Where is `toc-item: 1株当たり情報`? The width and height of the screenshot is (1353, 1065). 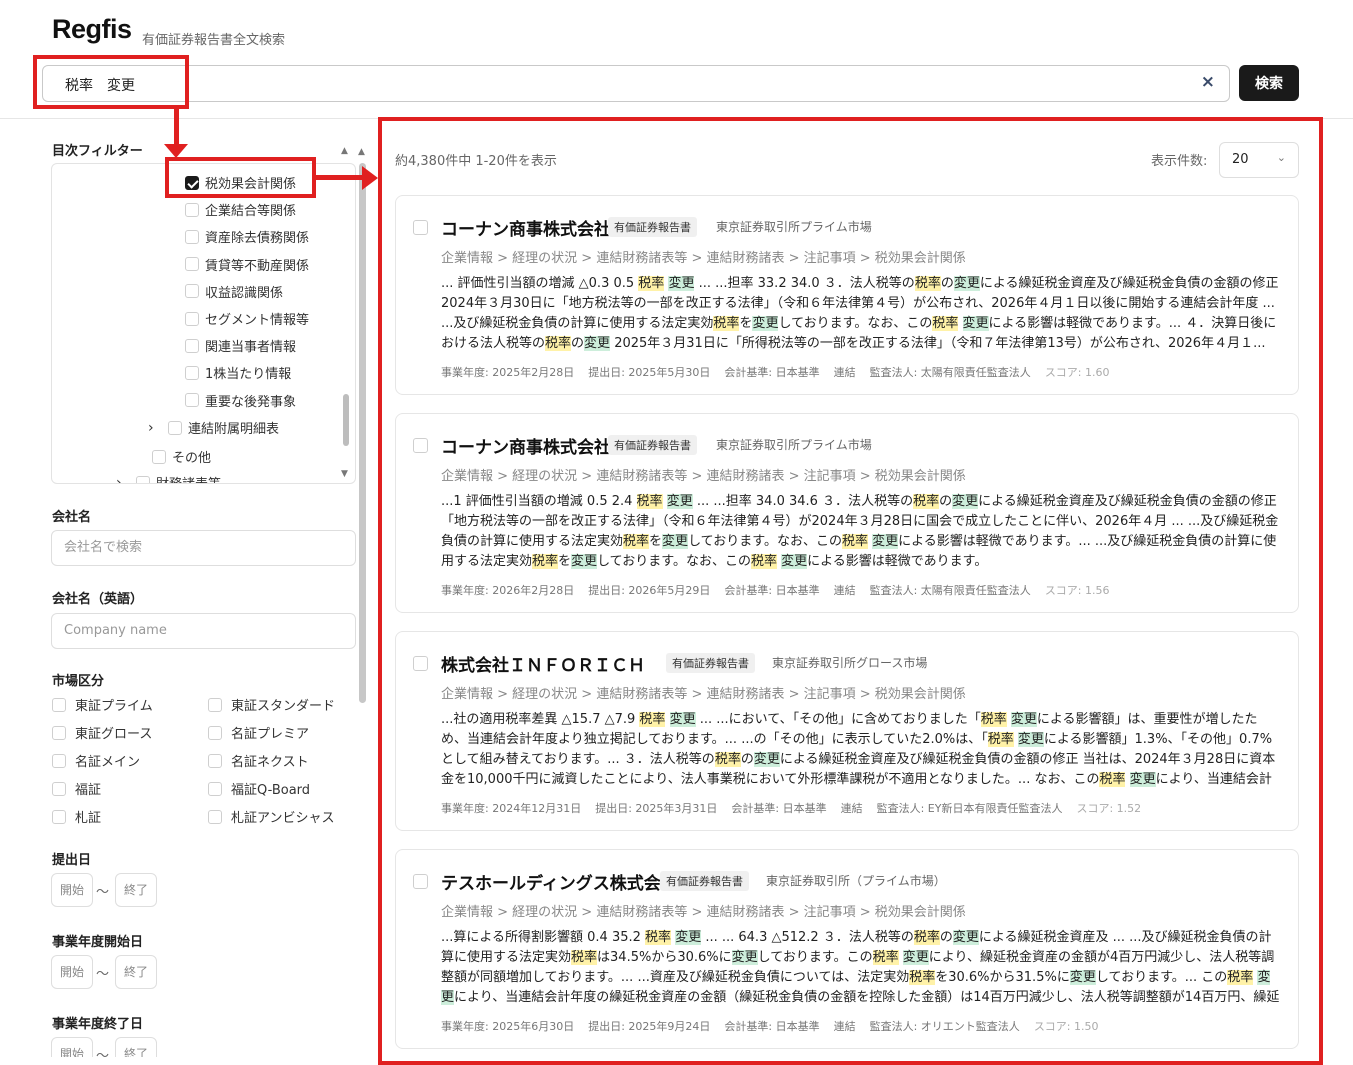
toc-item: 1株当たり情報 is located at coordinates (238, 372).